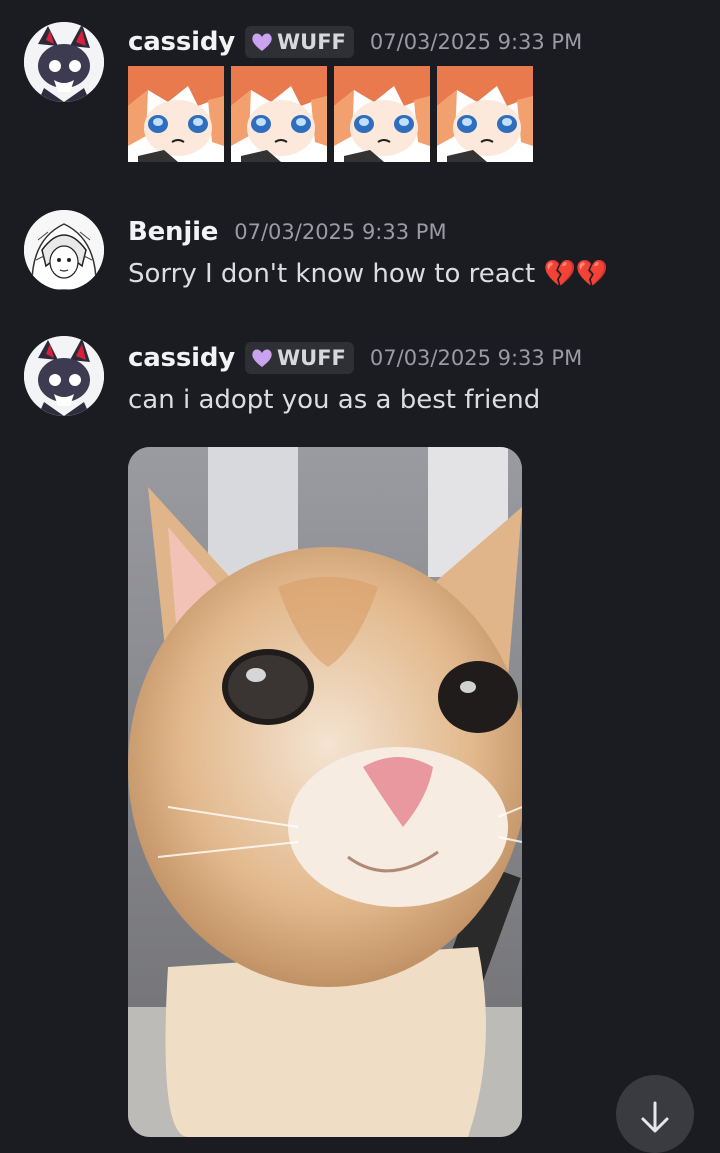  I want to click on emote-row, so click(414, 114).